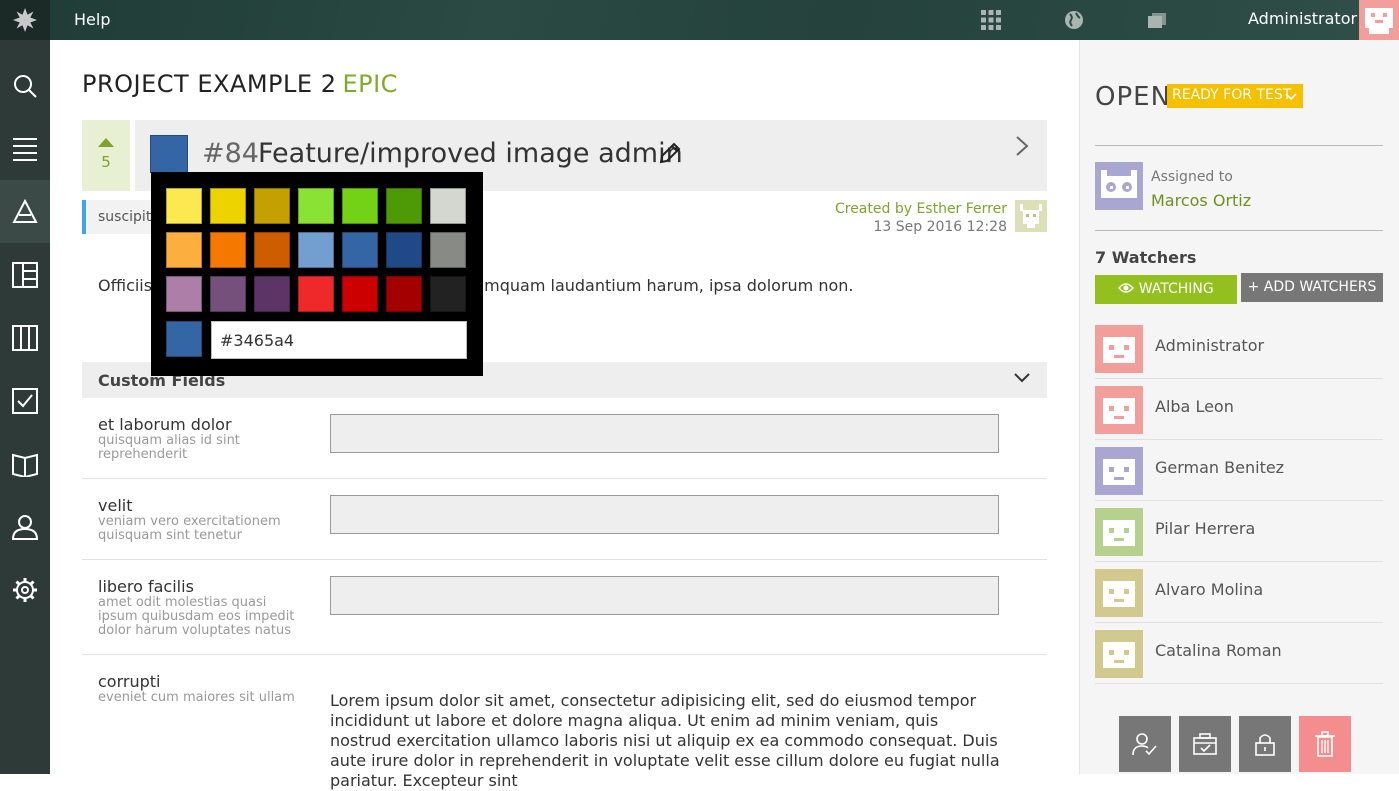  What do you see at coordinates (470, 153) in the screenshot?
I see `epic-subject: Feature/improved image admin` at bounding box center [470, 153].